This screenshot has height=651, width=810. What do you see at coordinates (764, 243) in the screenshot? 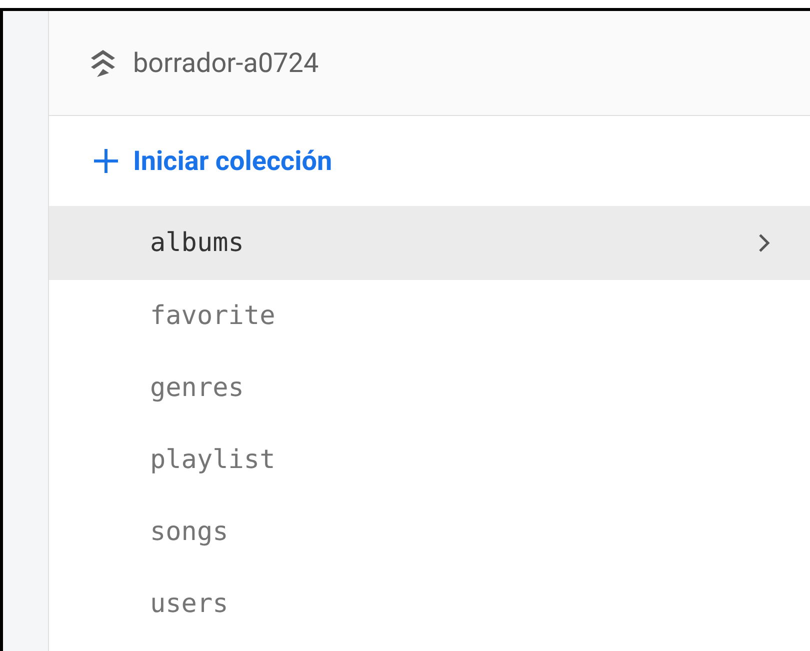
I see `chevron-right-icon` at bounding box center [764, 243].